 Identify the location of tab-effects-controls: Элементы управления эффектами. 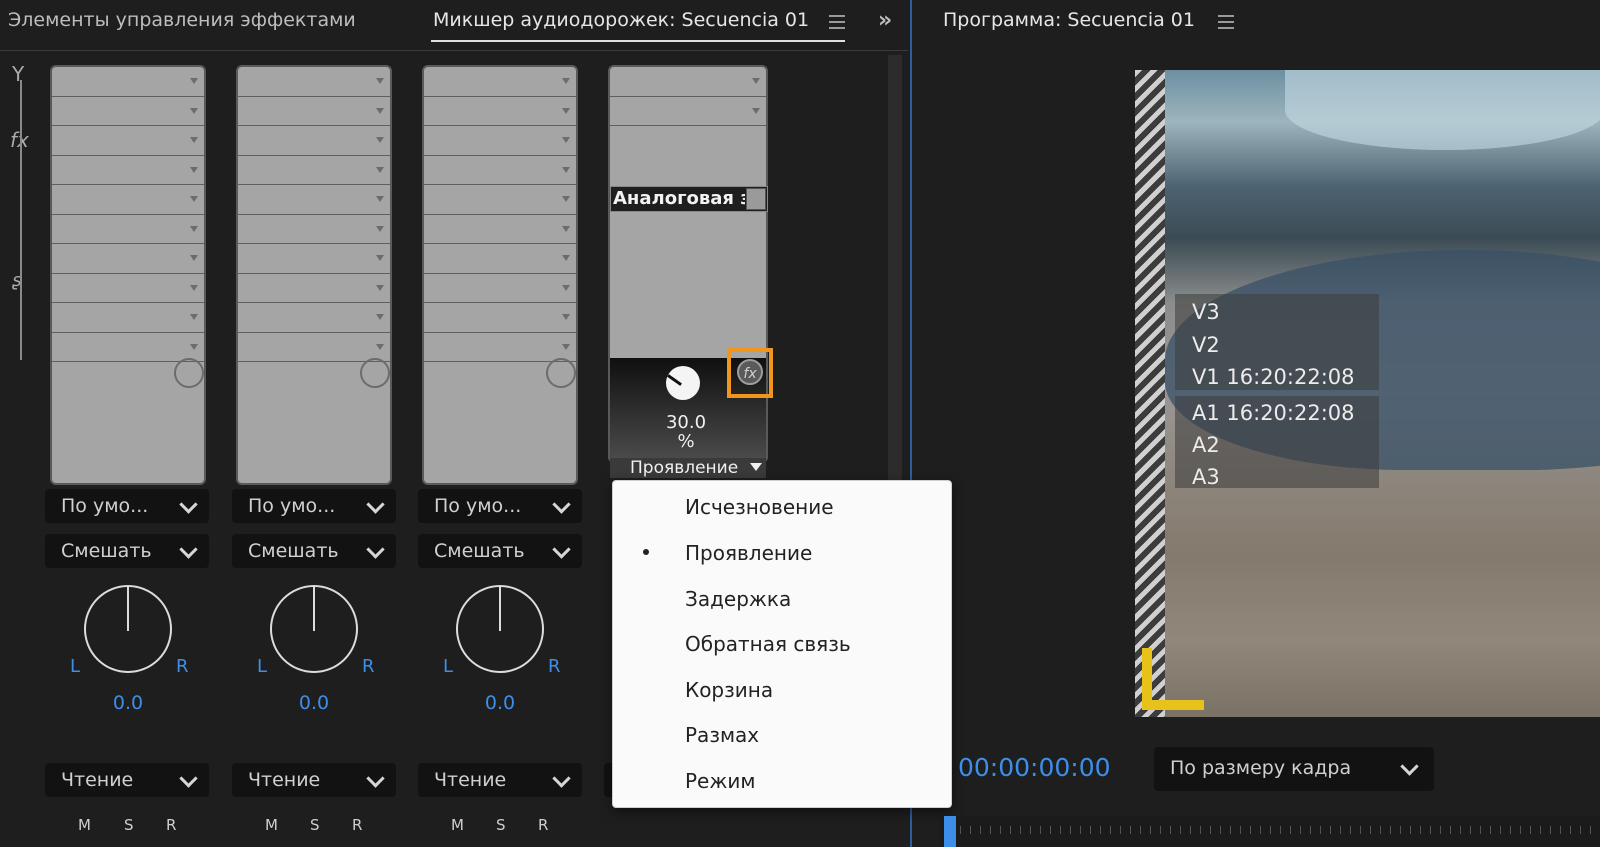
(182, 20).